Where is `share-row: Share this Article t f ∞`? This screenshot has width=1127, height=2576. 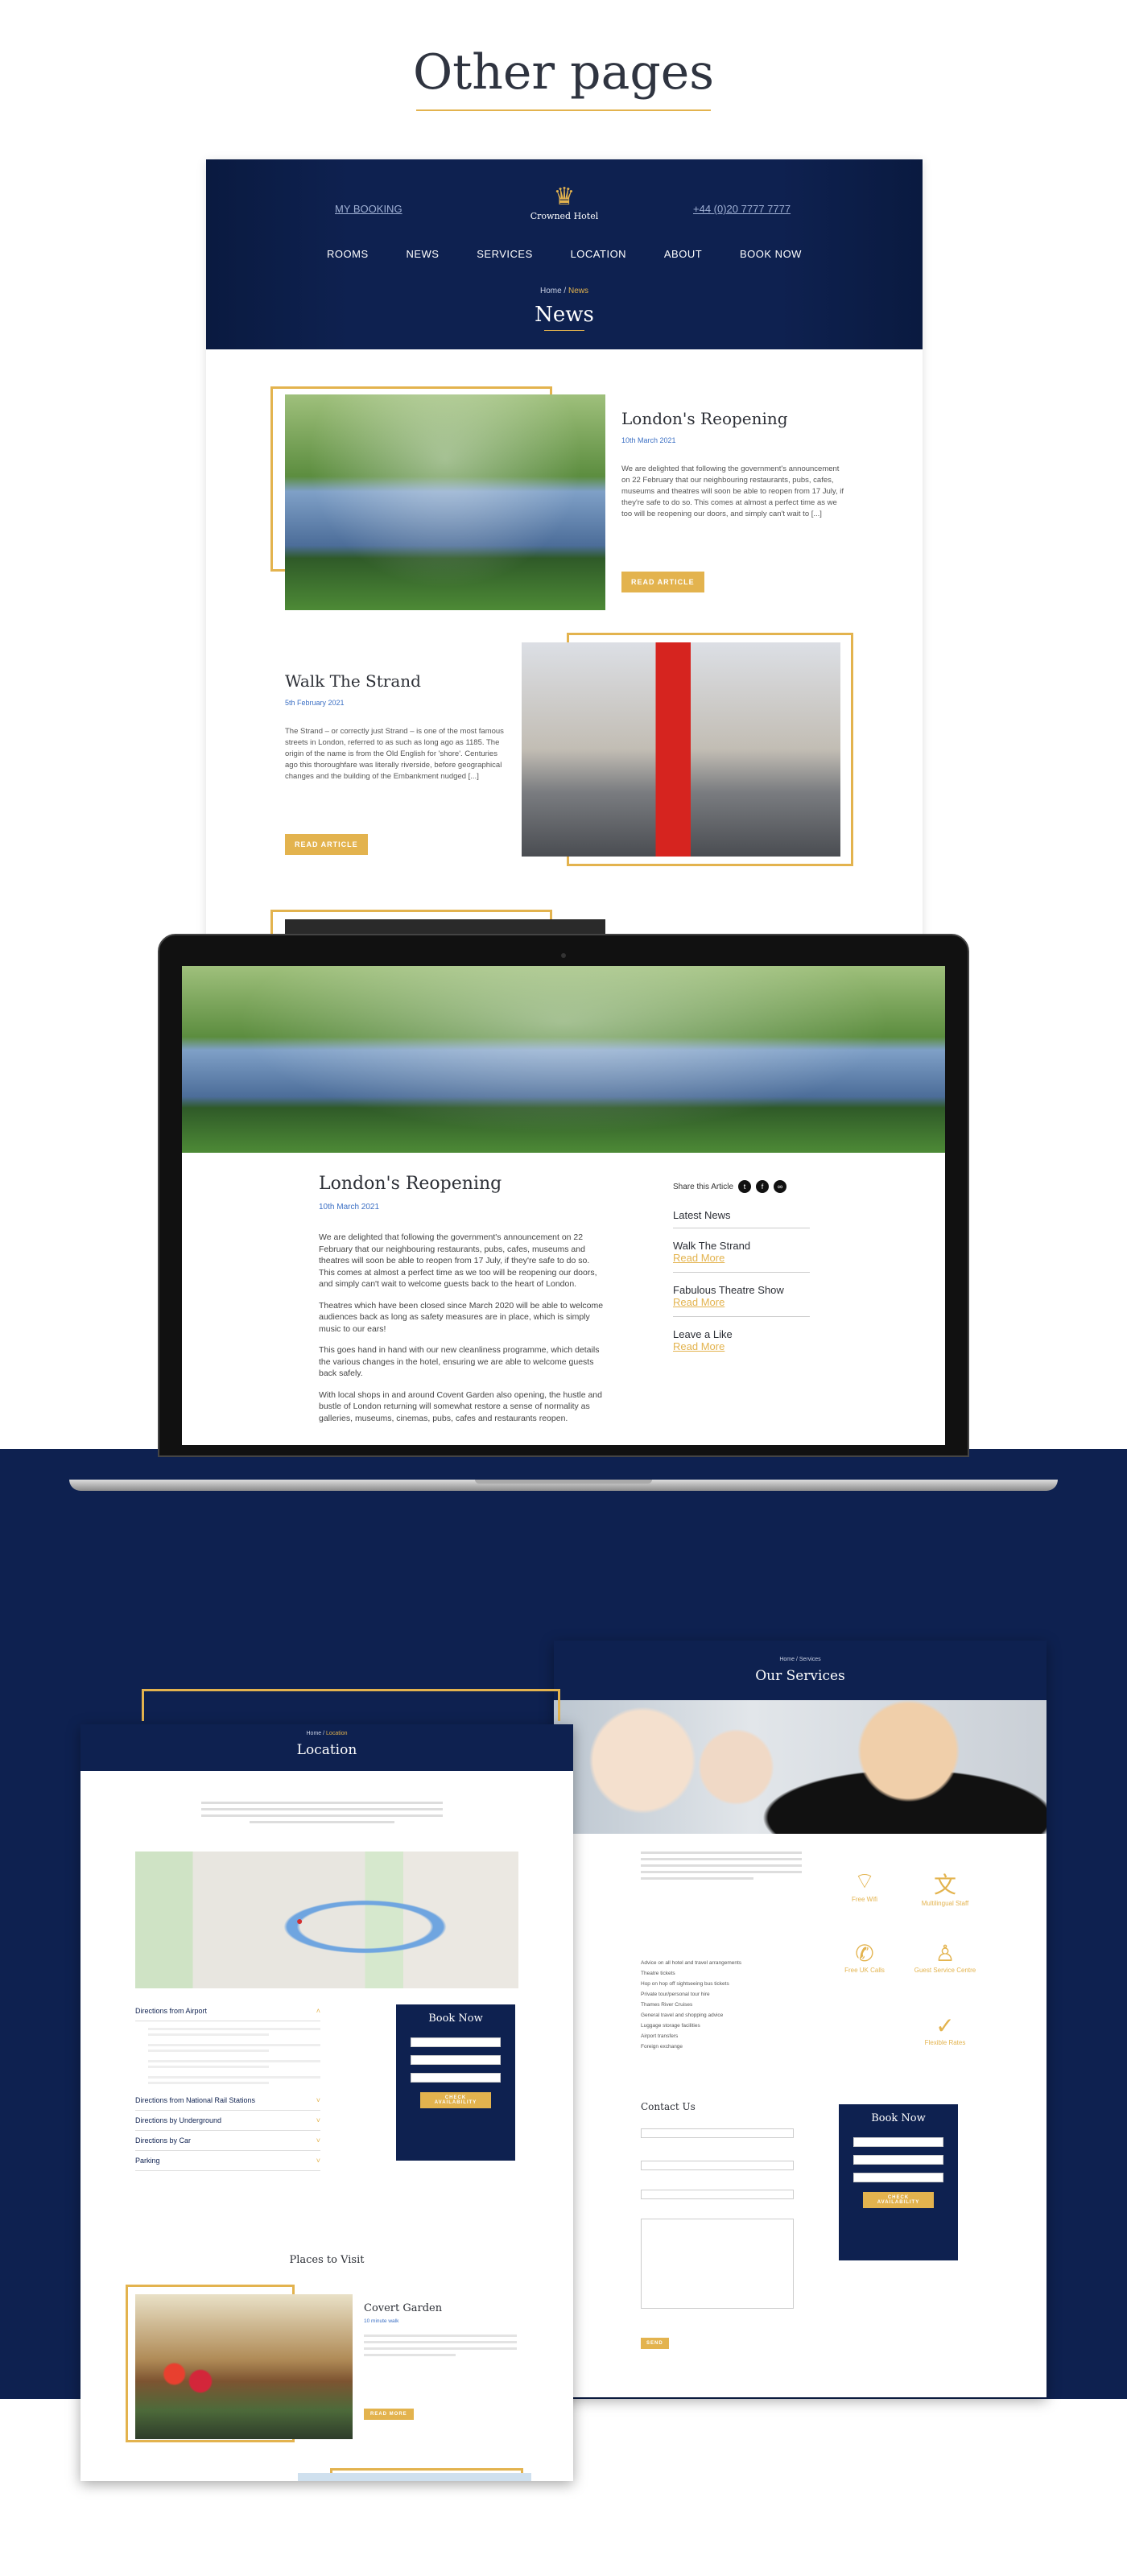 share-row: Share this Article t f ∞ is located at coordinates (730, 1186).